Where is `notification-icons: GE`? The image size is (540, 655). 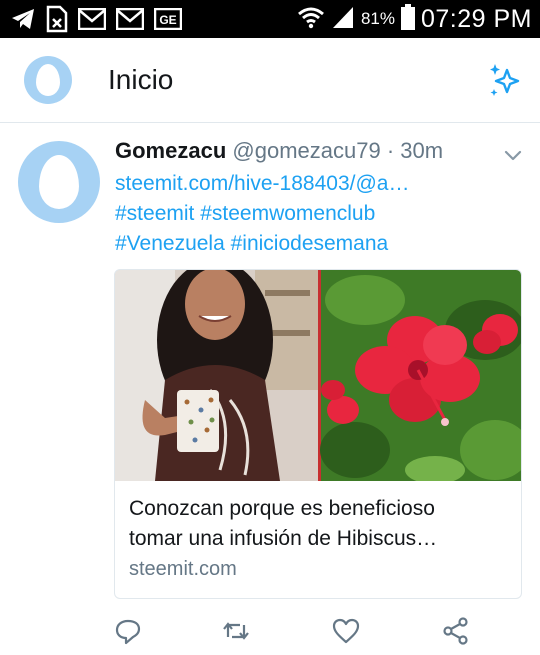
notification-icons: GE is located at coordinates (96, 21).